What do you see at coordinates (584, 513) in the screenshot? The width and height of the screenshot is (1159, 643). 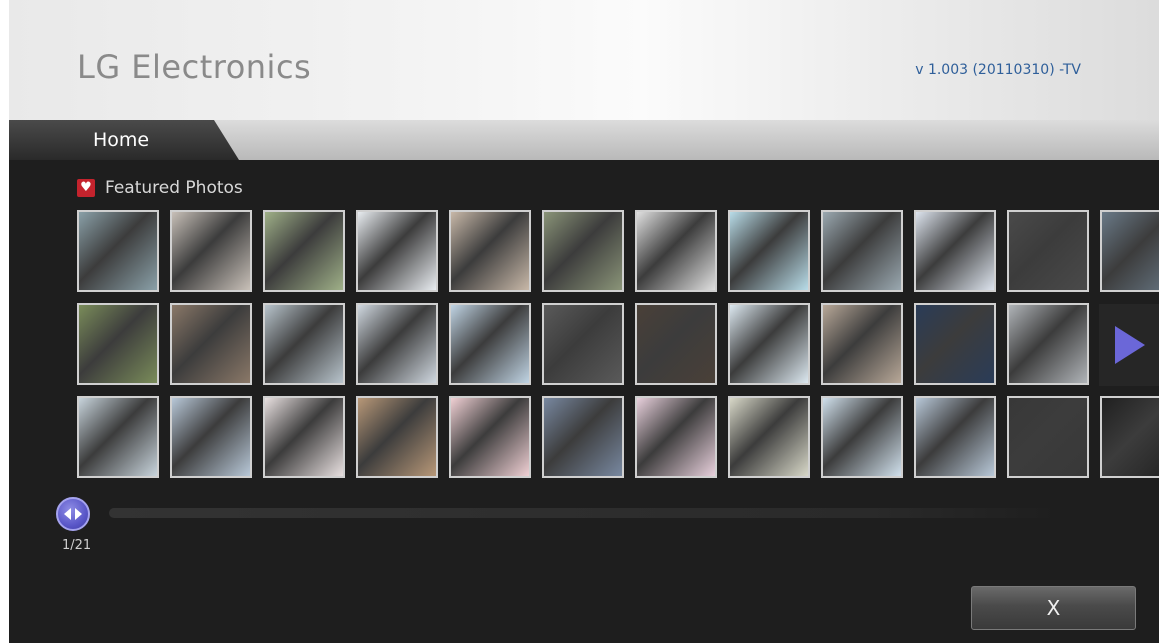 I see `scroll-track` at bounding box center [584, 513].